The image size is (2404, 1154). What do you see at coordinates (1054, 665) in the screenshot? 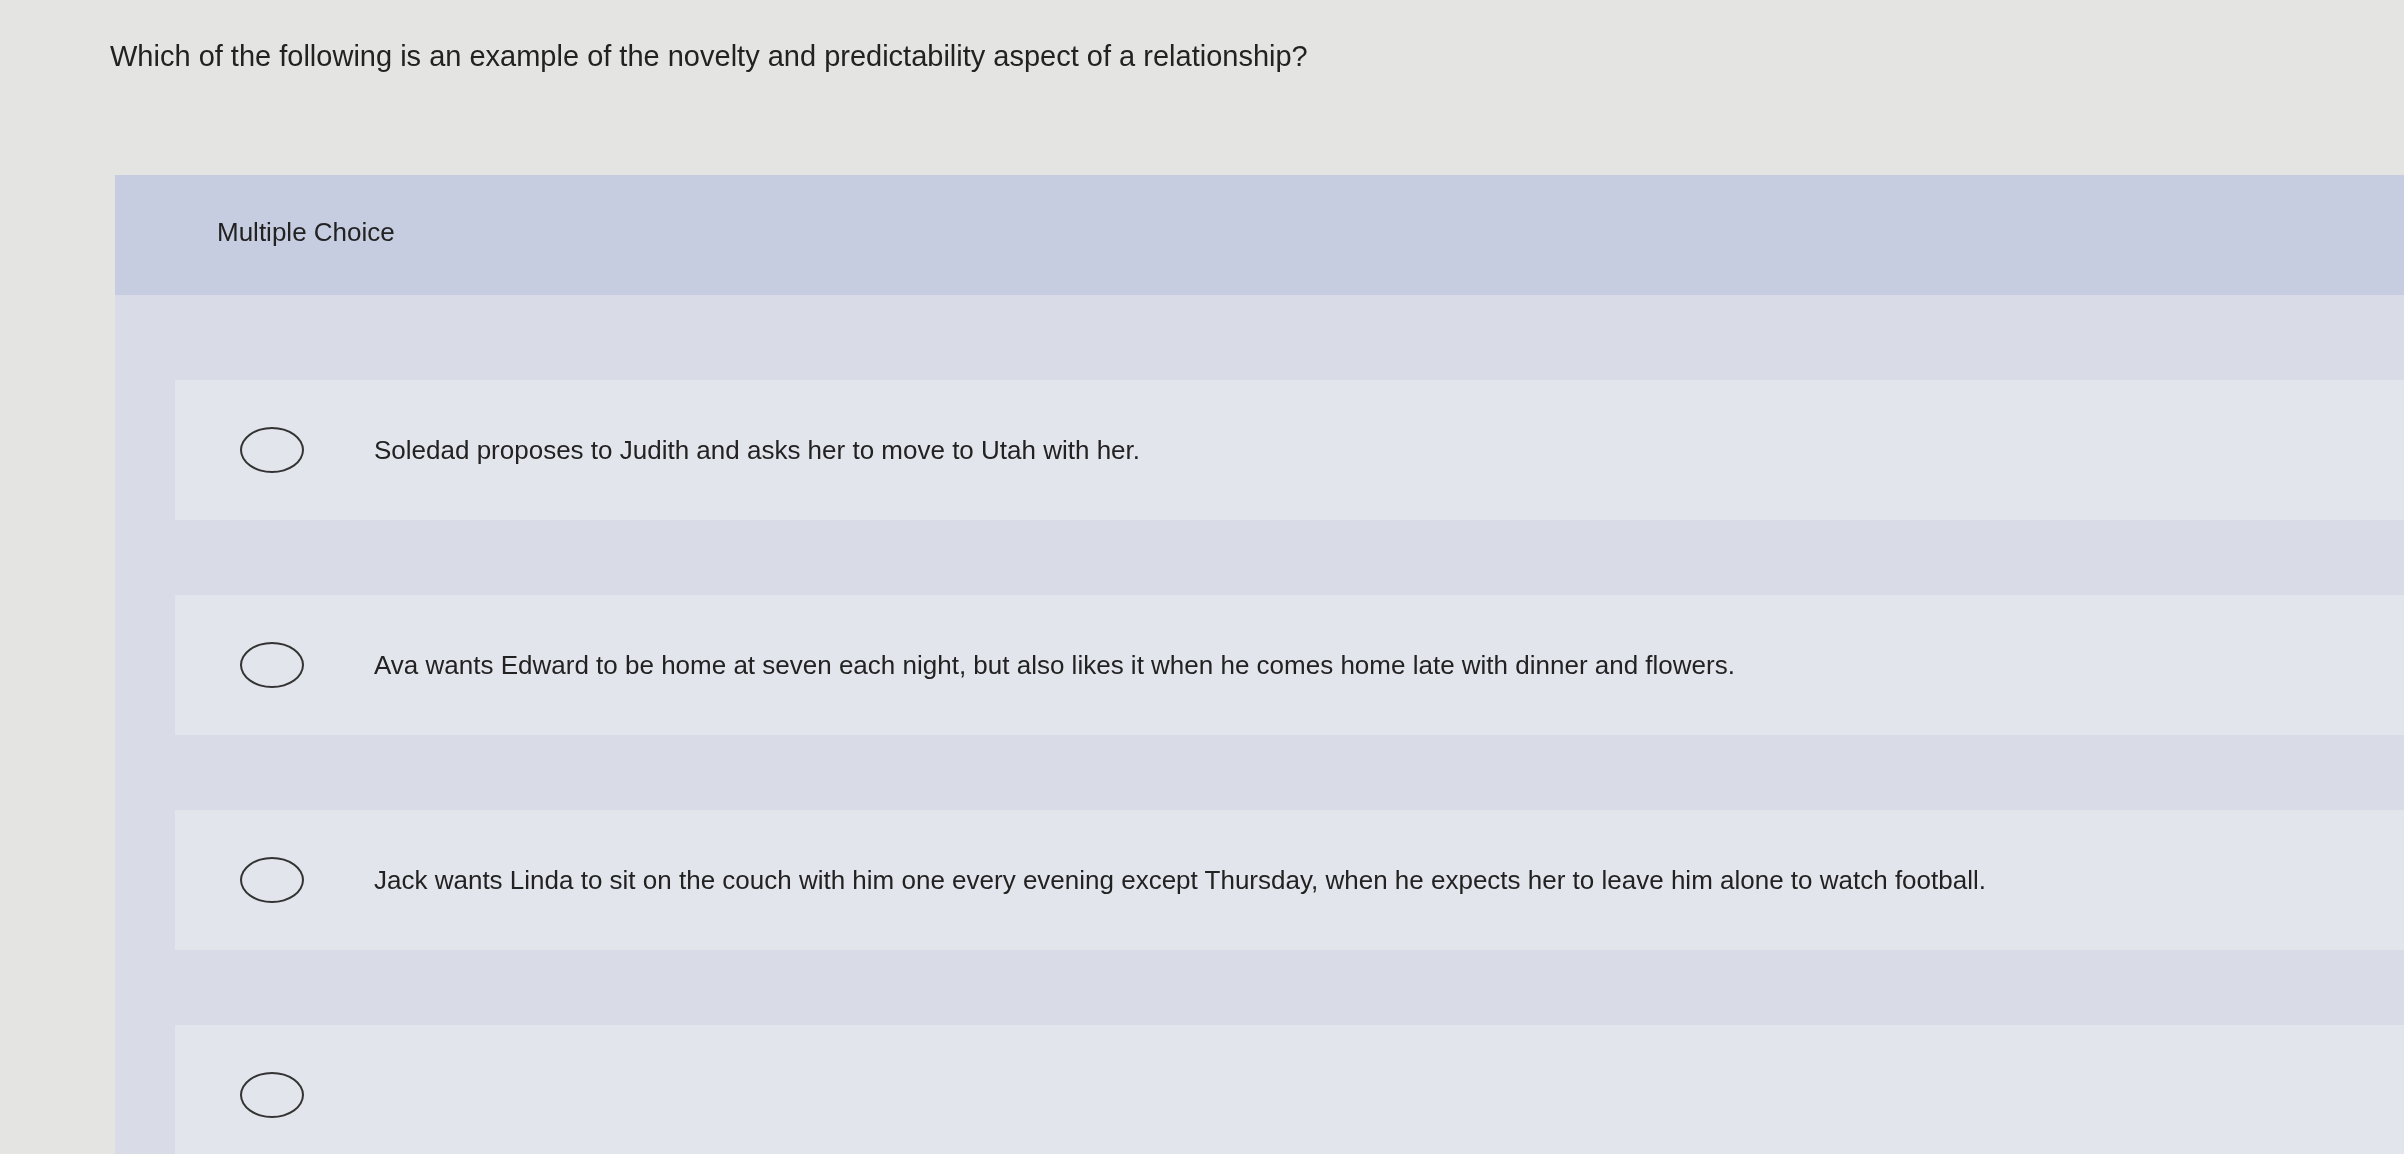
I see `option-text: Ava wants Edward to be home at seven each night, but also likes it when he comes home late with dinner and flowers.` at bounding box center [1054, 665].